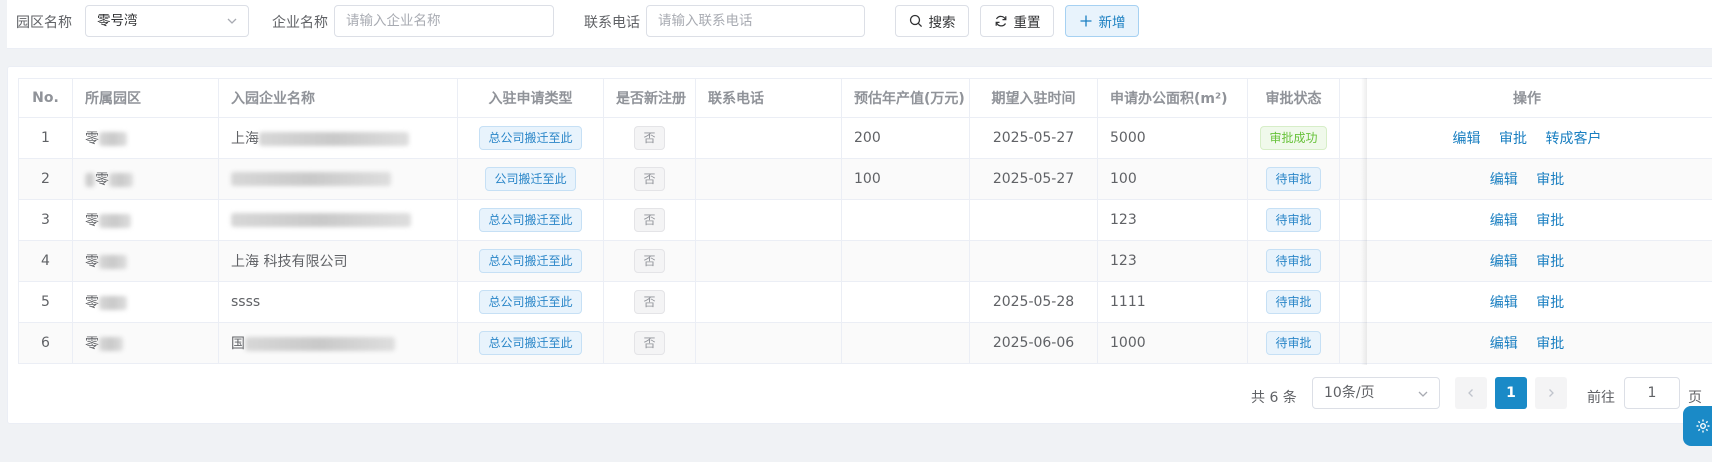 The width and height of the screenshot is (1712, 462). Describe the element at coordinates (1172, 302) in the screenshot. I see `cell-area: 1111` at that location.